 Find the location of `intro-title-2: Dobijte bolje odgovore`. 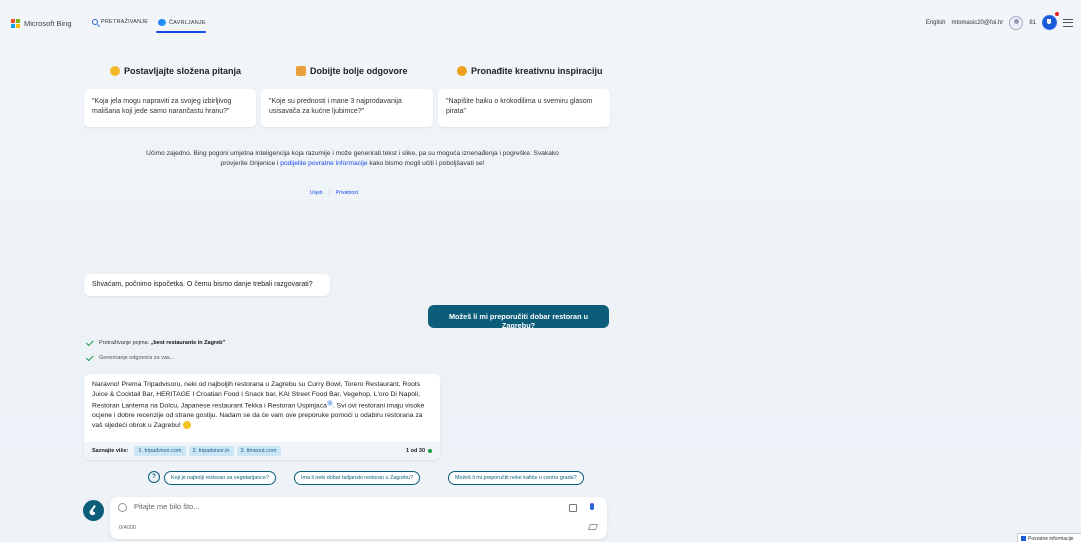

intro-title-2: Dobijte bolje odgovore is located at coordinates (352, 71).